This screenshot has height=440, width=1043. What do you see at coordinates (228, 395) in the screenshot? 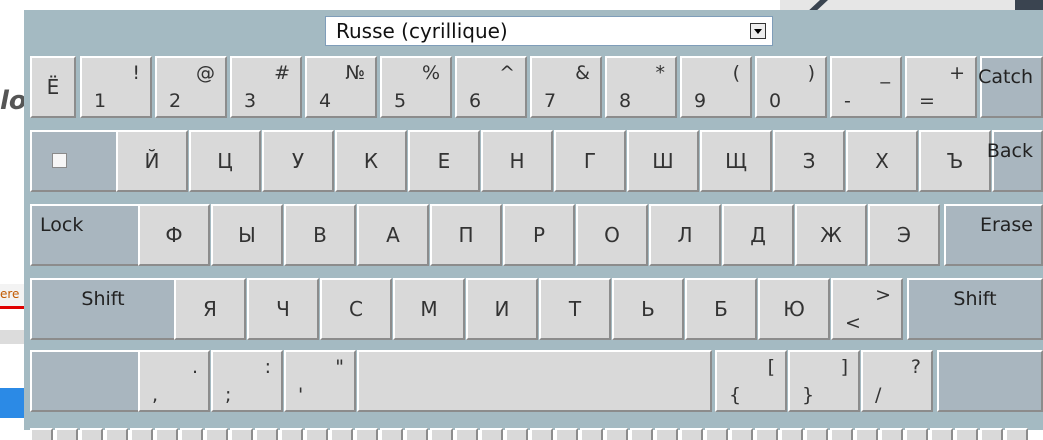
I see `key-base-label: ;` at bounding box center [228, 395].